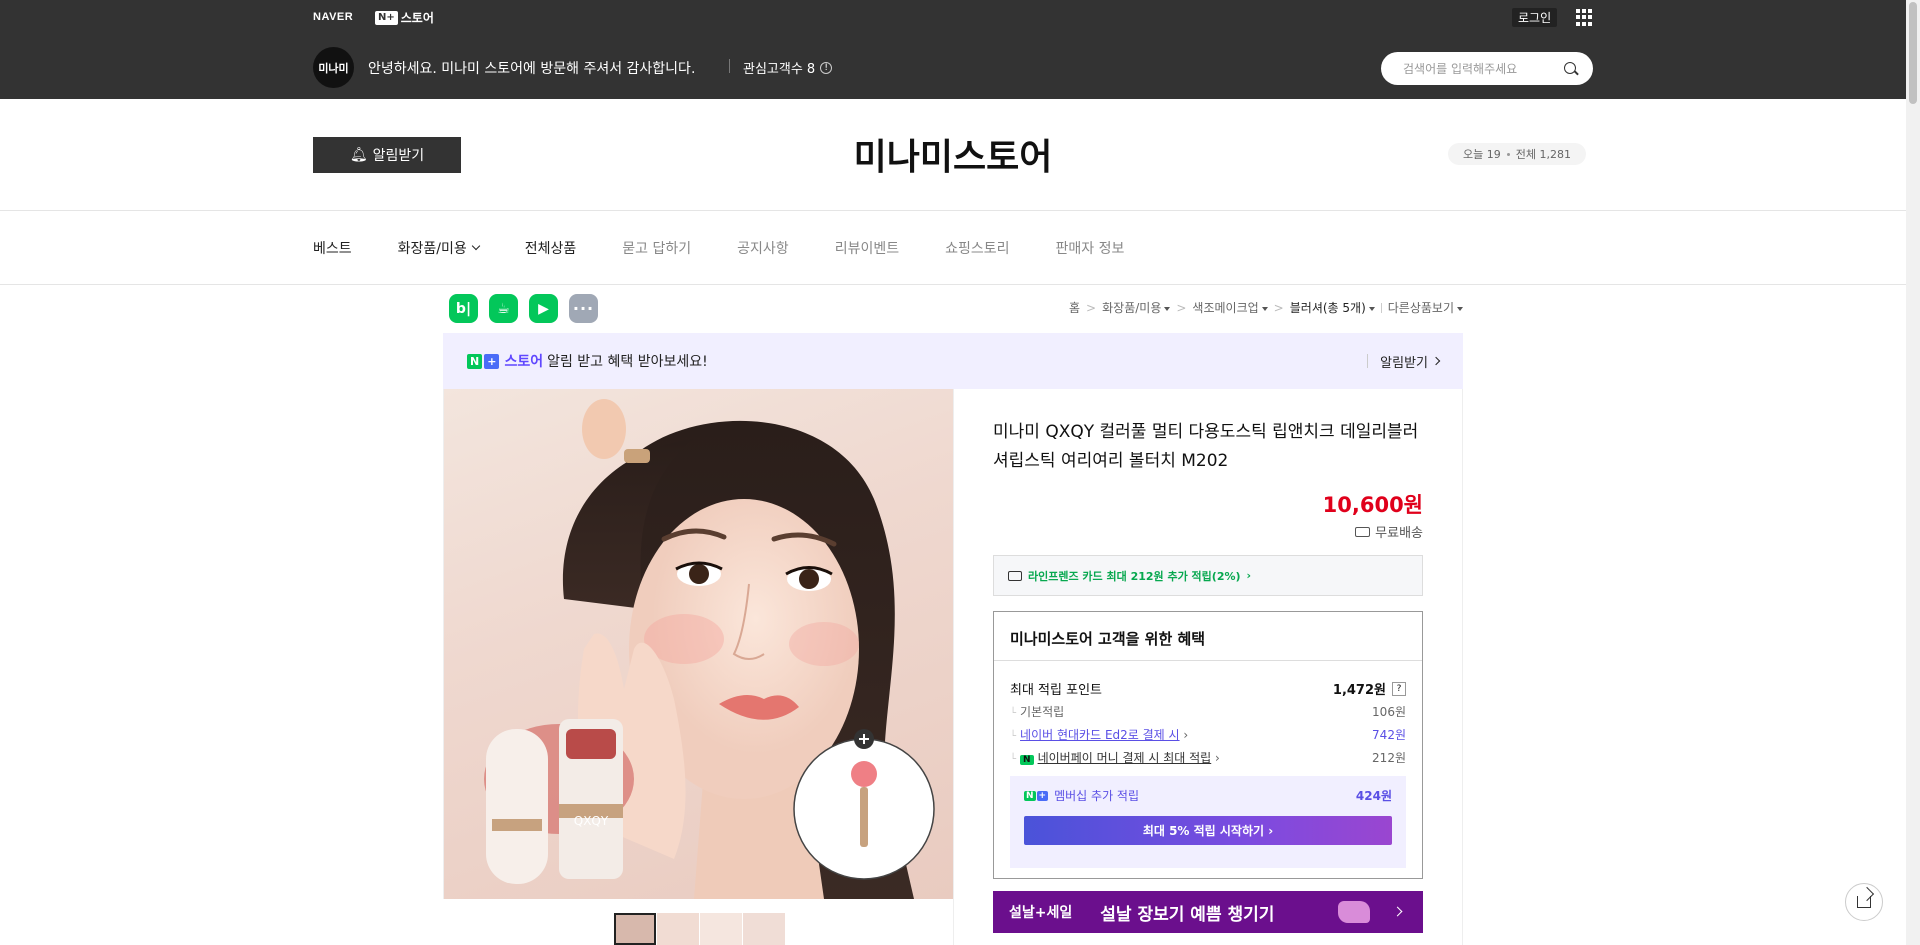 The width and height of the screenshot is (1920, 945). I want to click on interest-customers: 관심고객수 8 !, so click(788, 67).